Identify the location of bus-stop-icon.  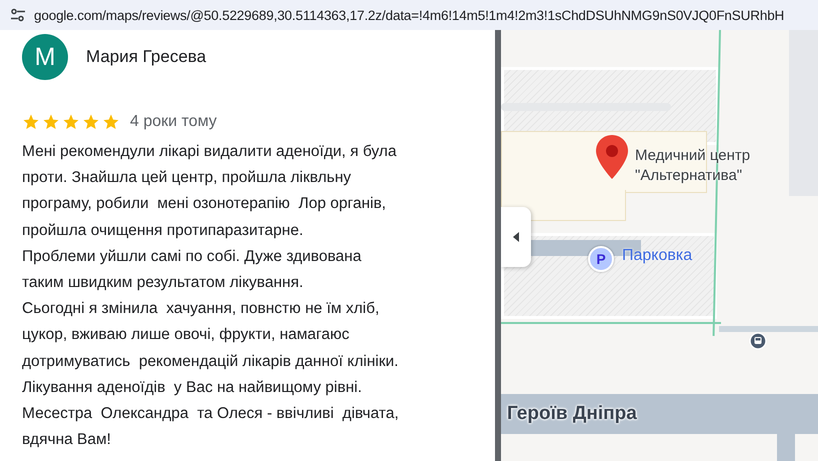
(758, 341).